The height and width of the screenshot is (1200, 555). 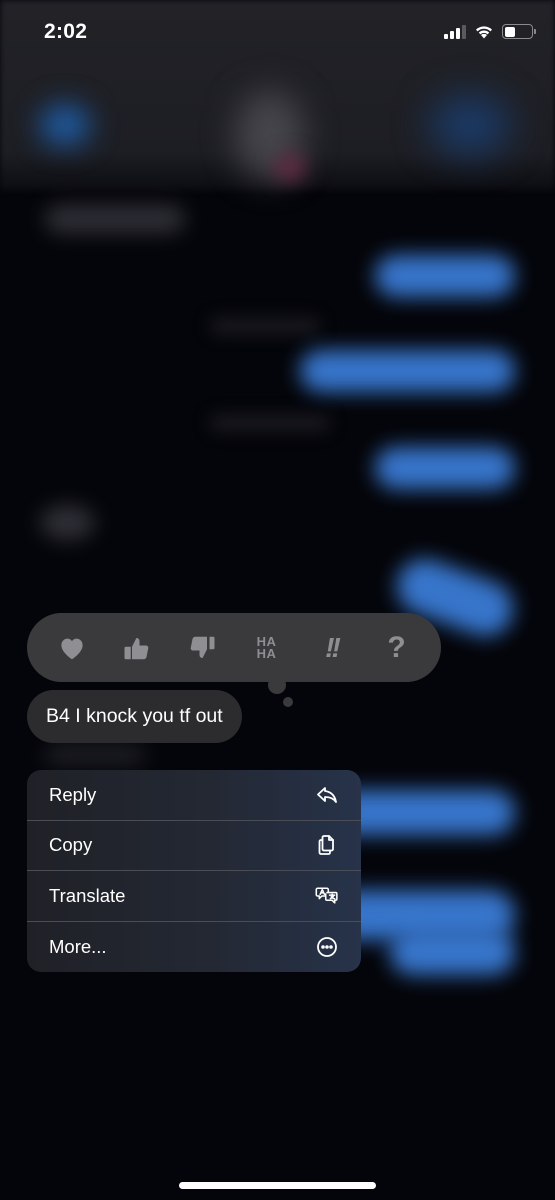 I want to click on message-text: B4 I knock you tf out, so click(x=134, y=716).